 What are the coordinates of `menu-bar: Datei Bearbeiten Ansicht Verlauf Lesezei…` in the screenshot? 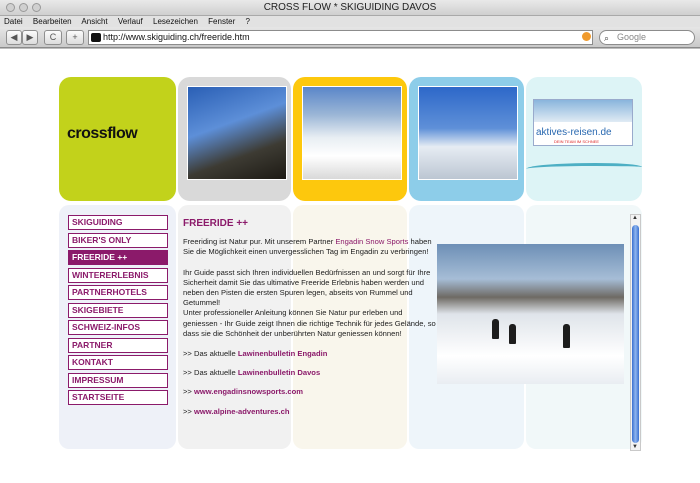 It's located at (350, 21).